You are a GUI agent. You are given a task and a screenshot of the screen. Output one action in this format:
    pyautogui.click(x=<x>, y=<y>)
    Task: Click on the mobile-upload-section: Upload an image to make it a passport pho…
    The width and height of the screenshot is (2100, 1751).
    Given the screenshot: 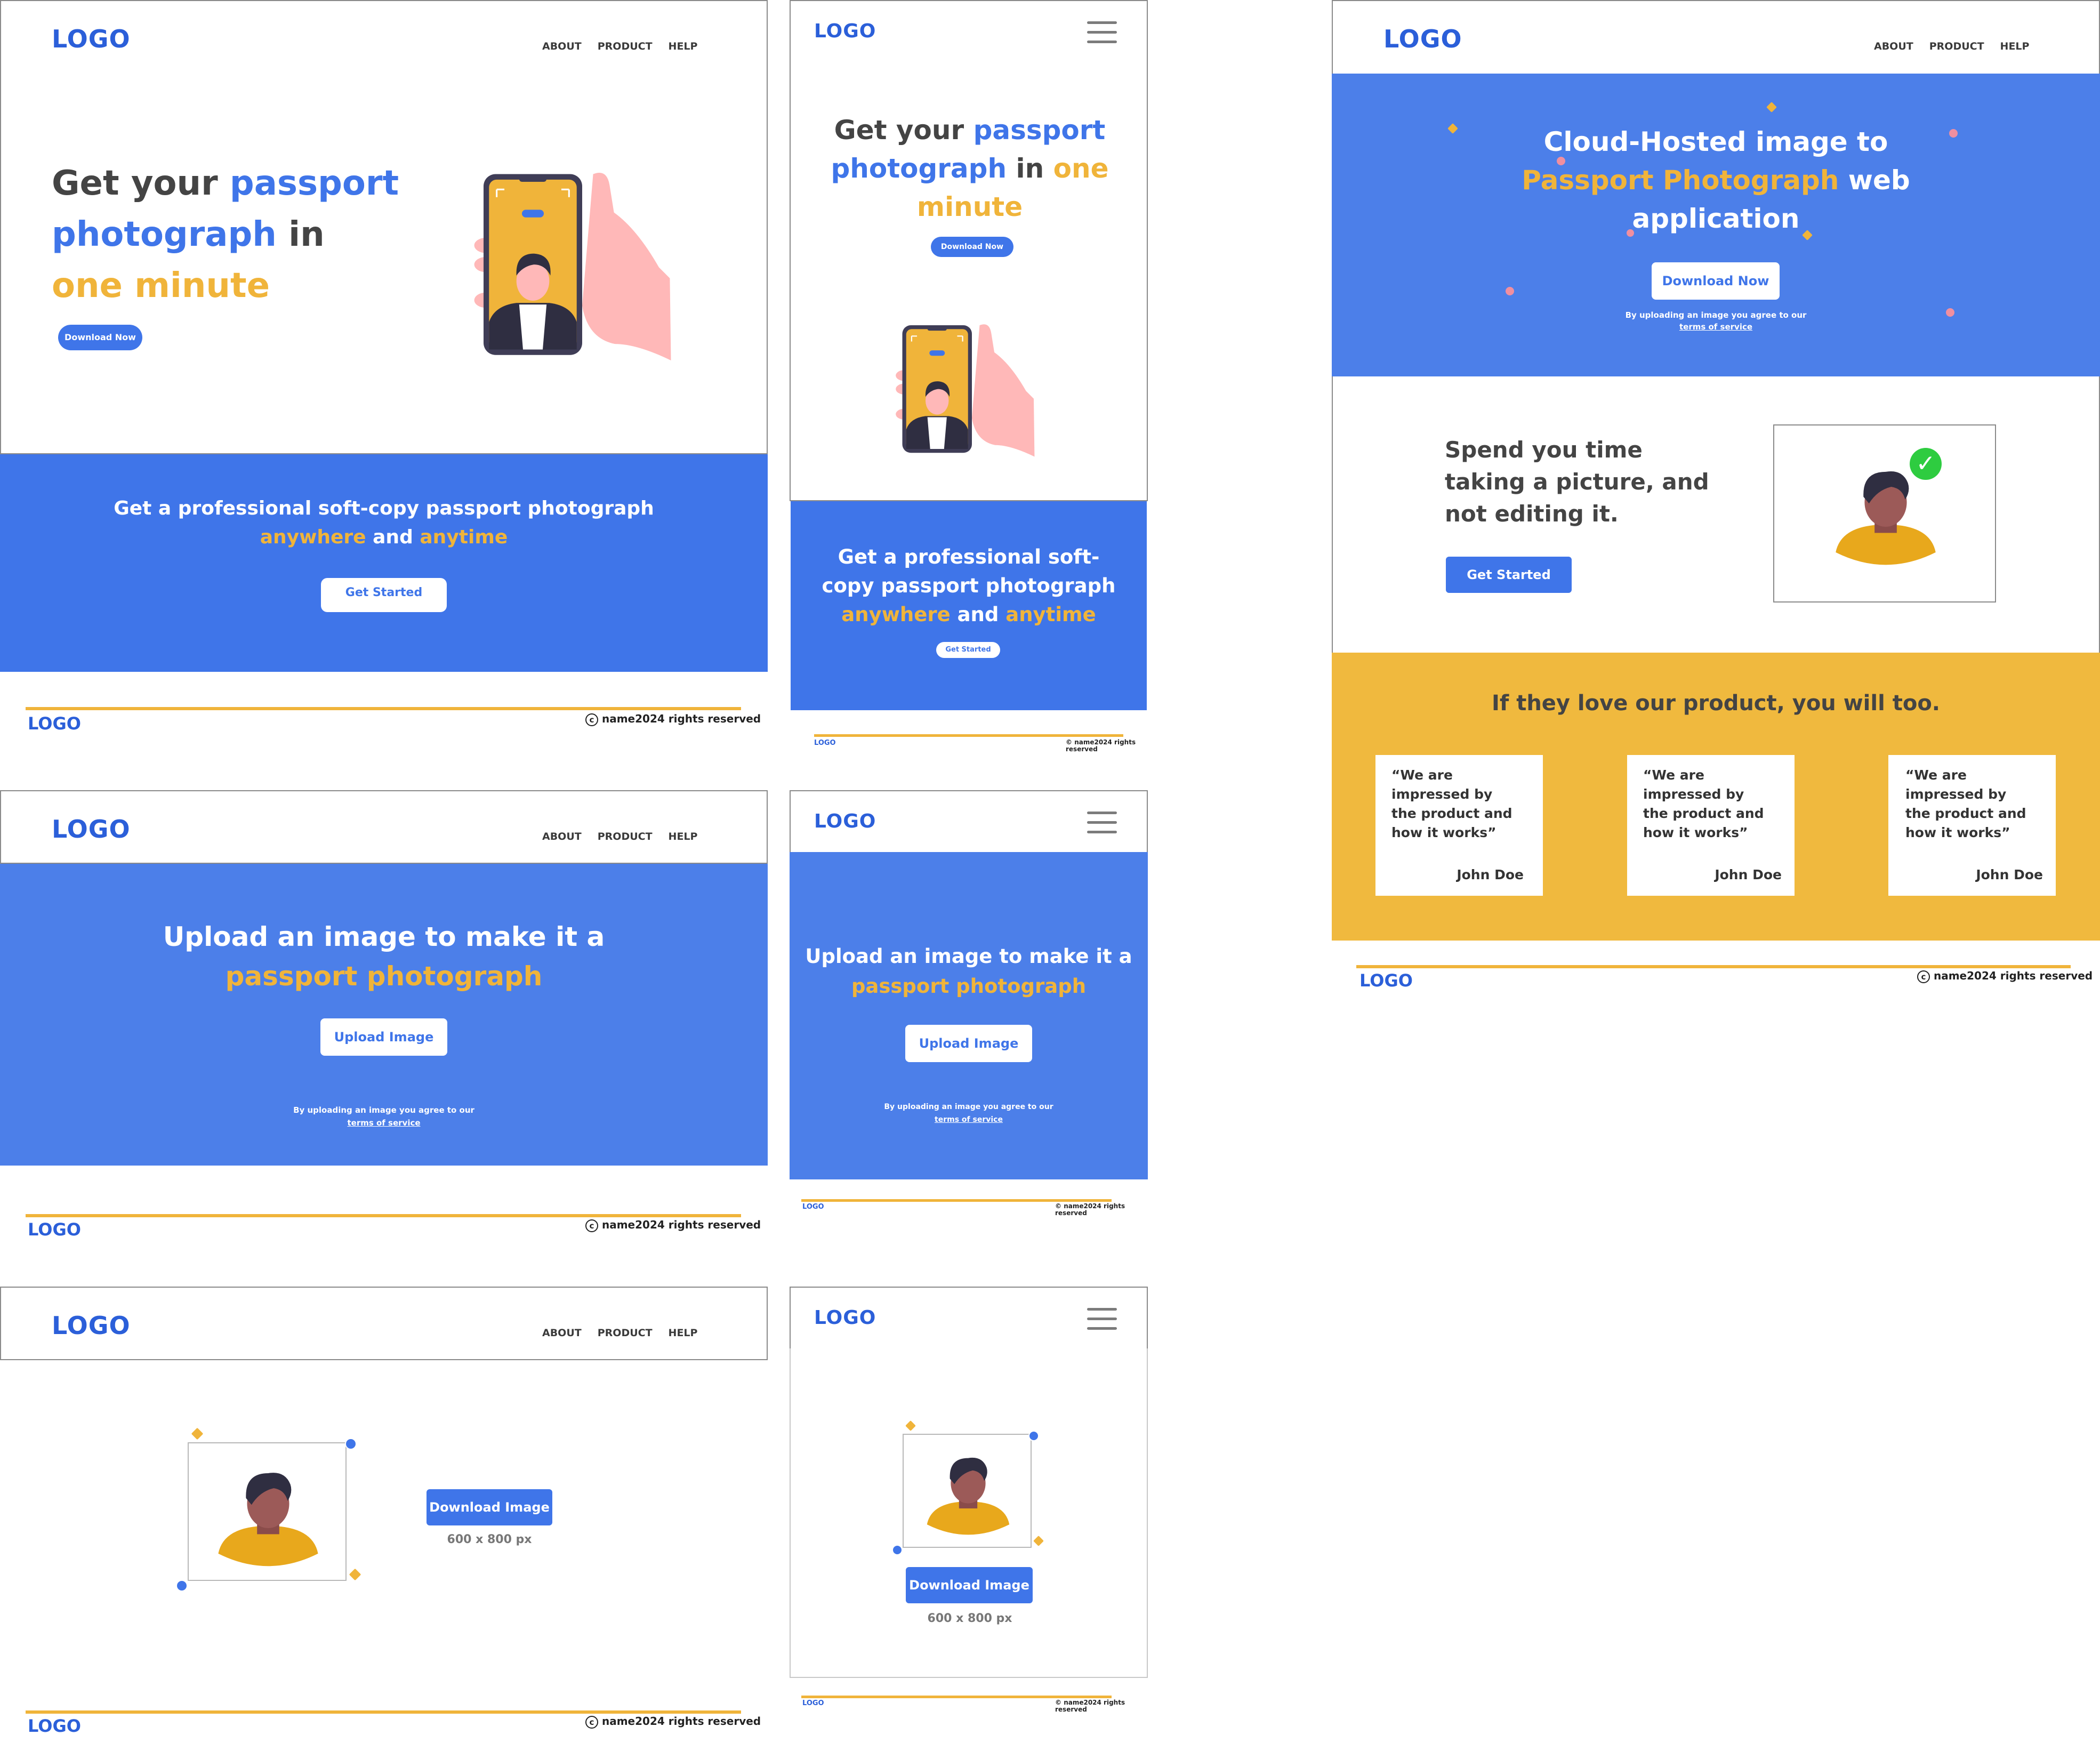 What is the action you would take?
    pyautogui.click(x=969, y=1016)
    